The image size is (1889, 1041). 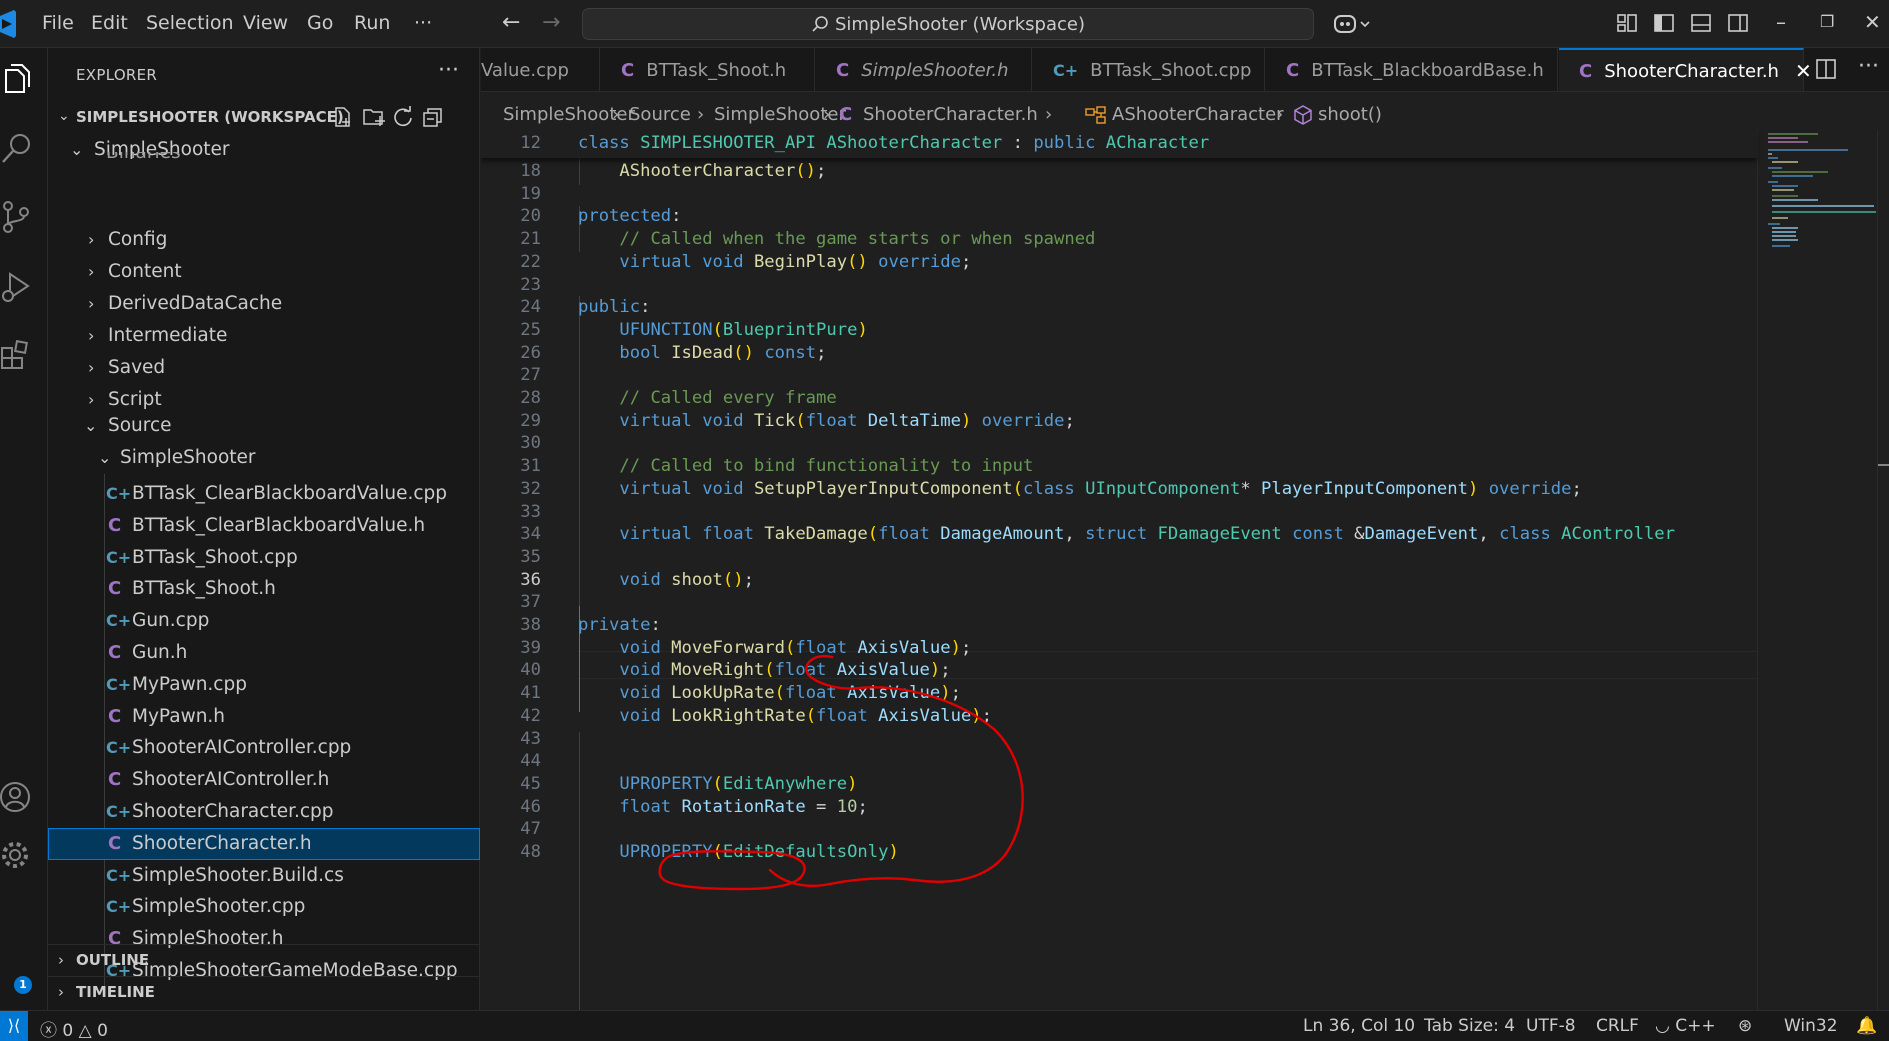 I want to click on minimap, so click(x=1817, y=570).